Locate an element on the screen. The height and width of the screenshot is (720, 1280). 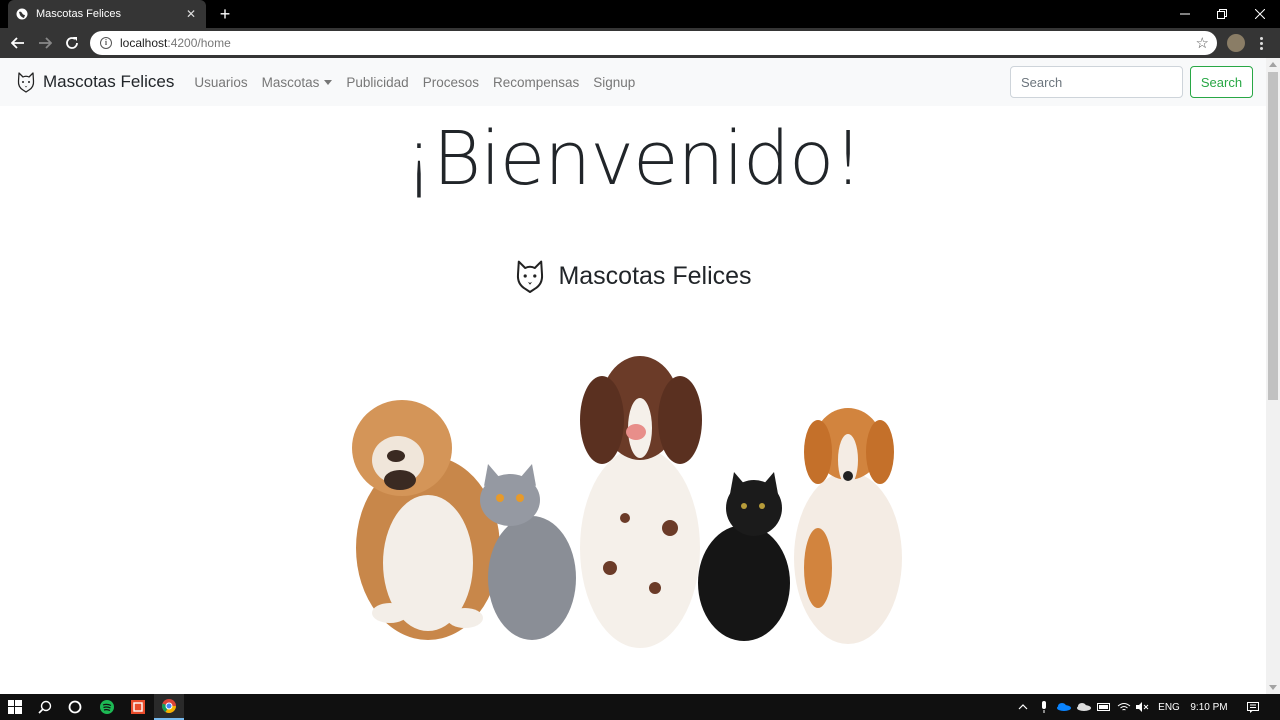
onedrive-icon is located at coordinates (1084, 707).